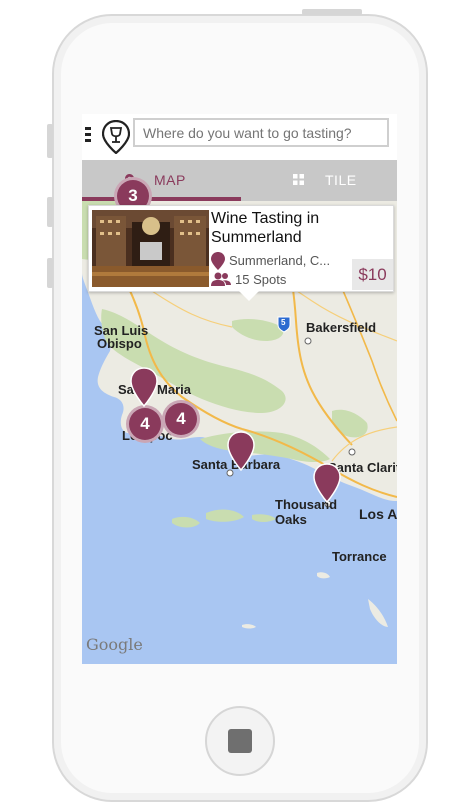  What do you see at coordinates (114, 644) in the screenshot?
I see `google-attribution: Google` at bounding box center [114, 644].